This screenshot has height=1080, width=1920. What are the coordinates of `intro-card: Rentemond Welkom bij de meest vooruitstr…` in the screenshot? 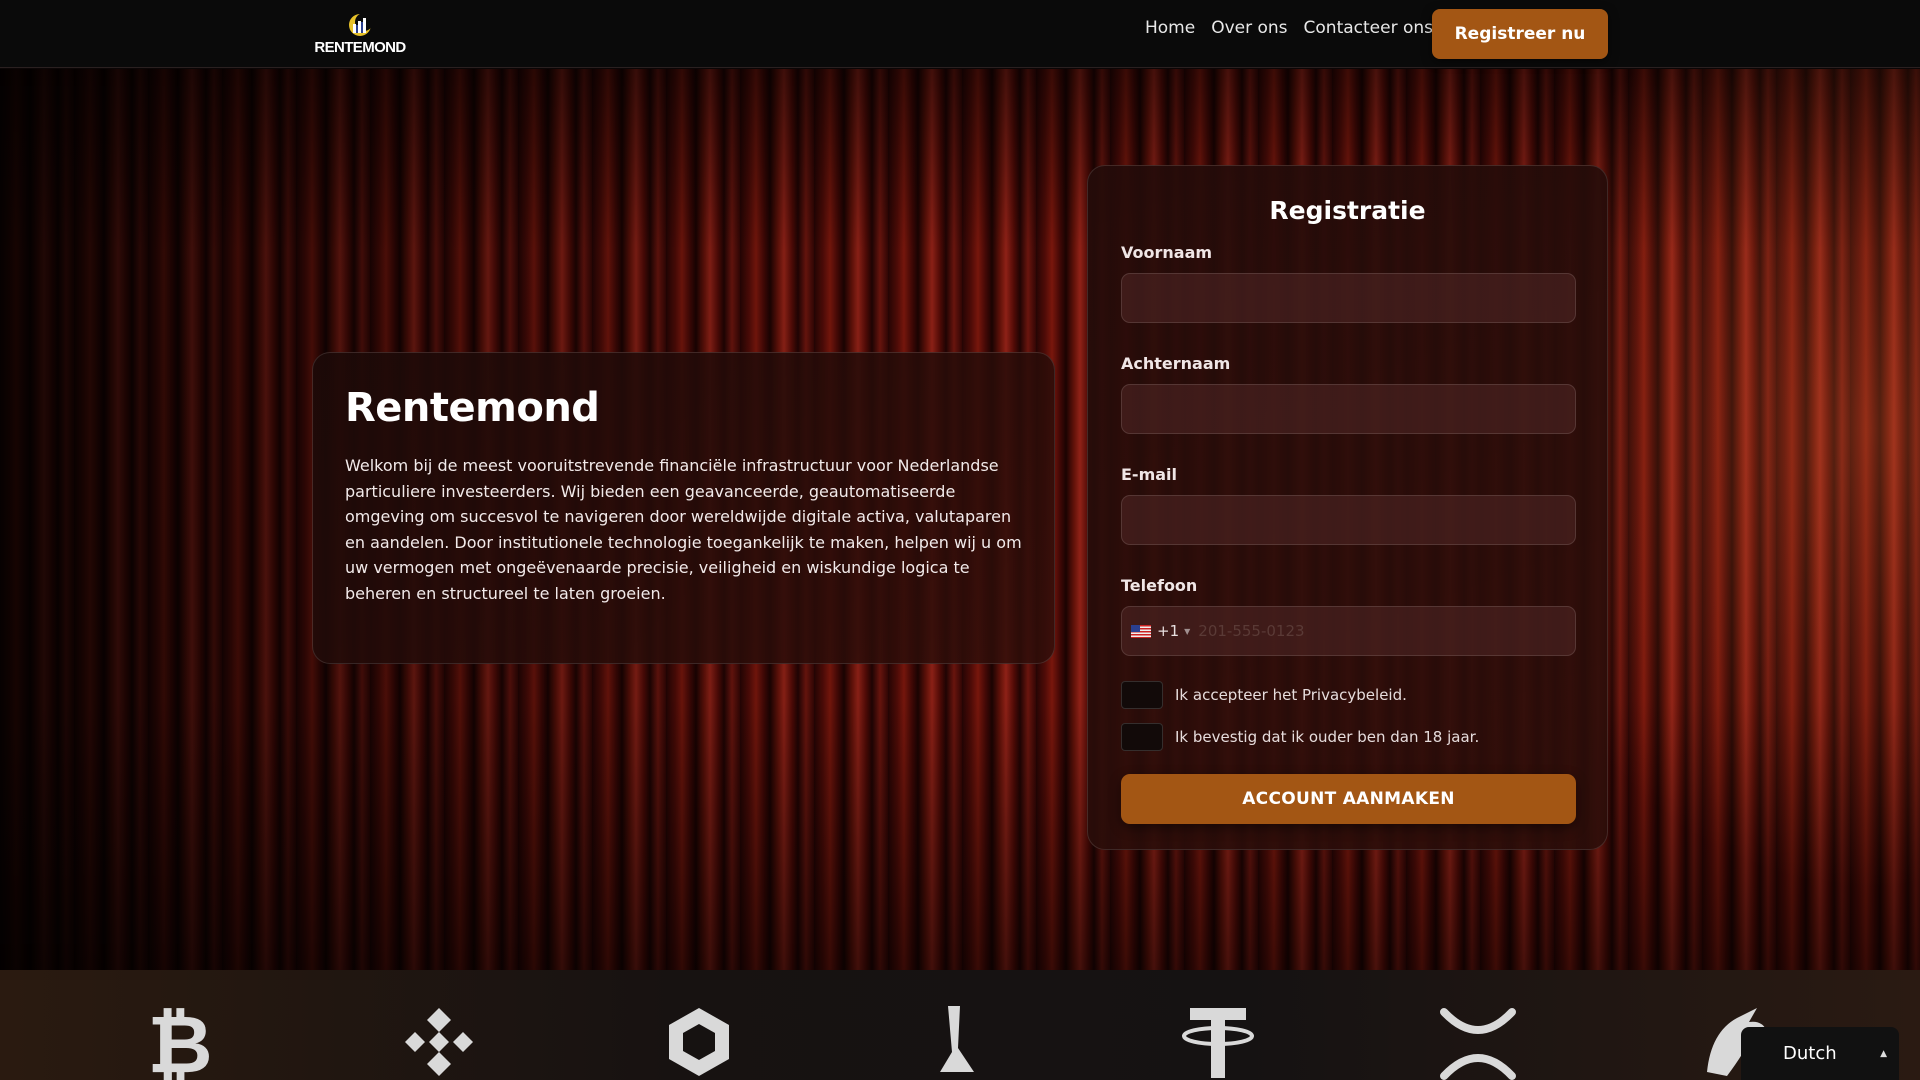 It's located at (683, 508).